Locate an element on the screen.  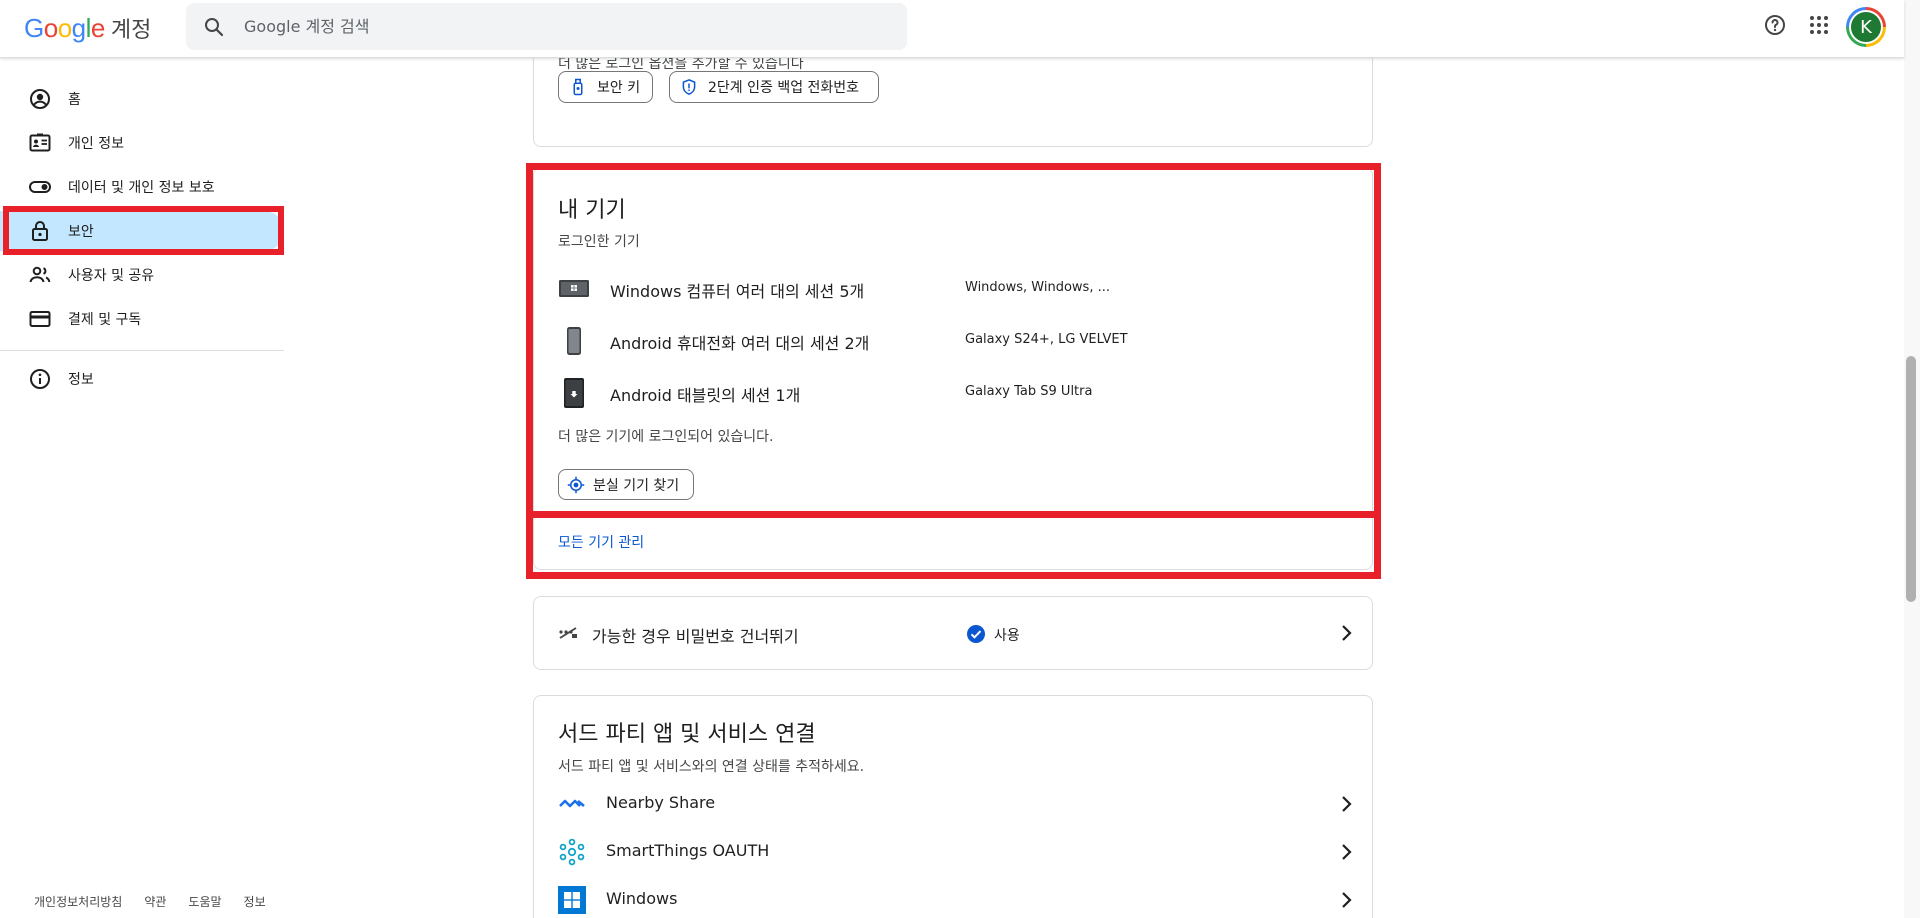
avatar-initial: K is located at coordinates (1866, 27).